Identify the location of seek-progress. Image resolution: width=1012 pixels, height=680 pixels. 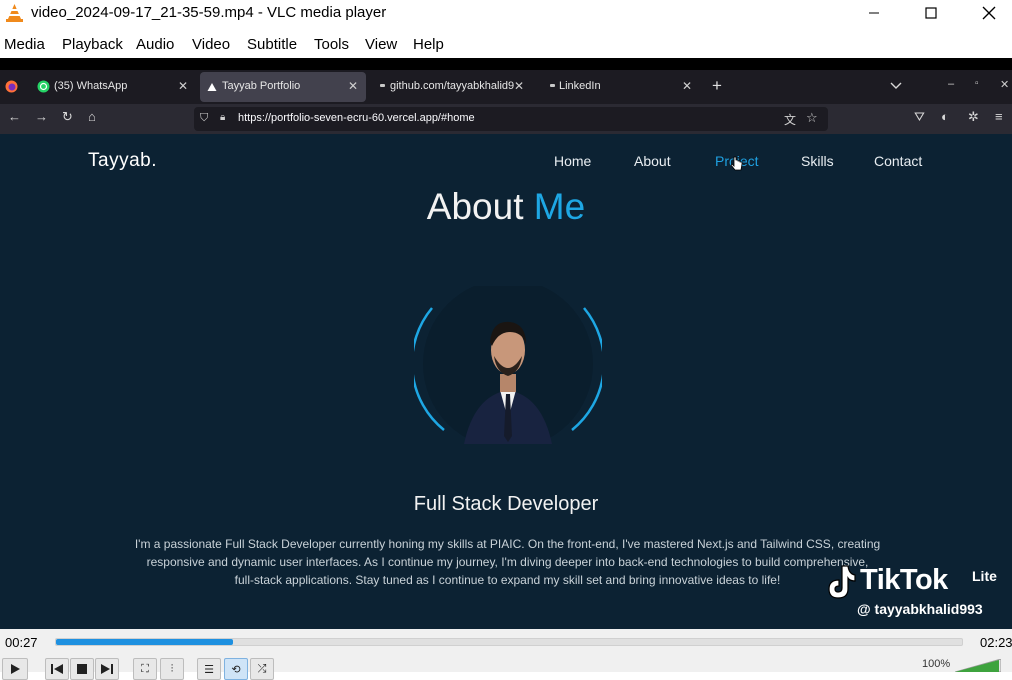
(144, 642).